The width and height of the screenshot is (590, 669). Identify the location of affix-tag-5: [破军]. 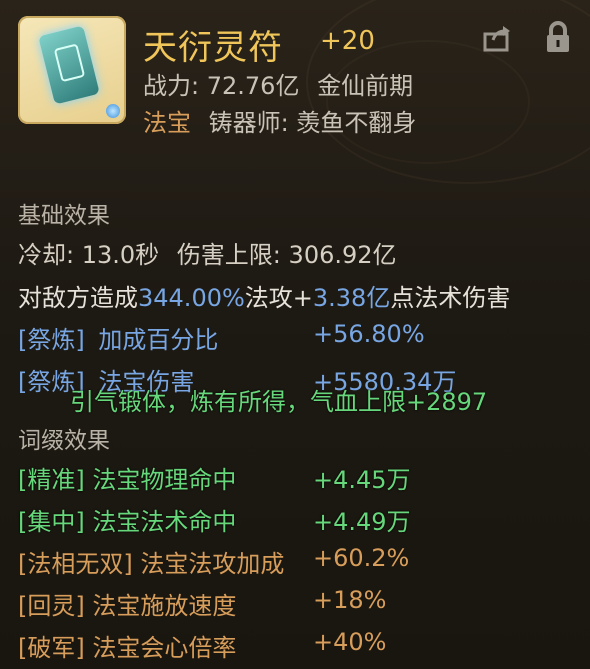
(51, 648).